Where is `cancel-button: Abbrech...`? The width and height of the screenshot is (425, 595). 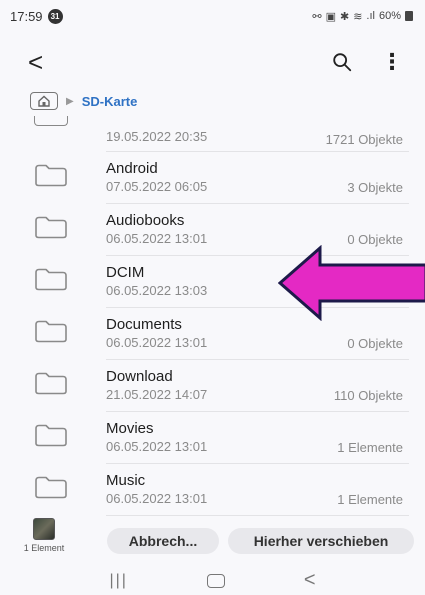
cancel-button: Abbrech... is located at coordinates (163, 541).